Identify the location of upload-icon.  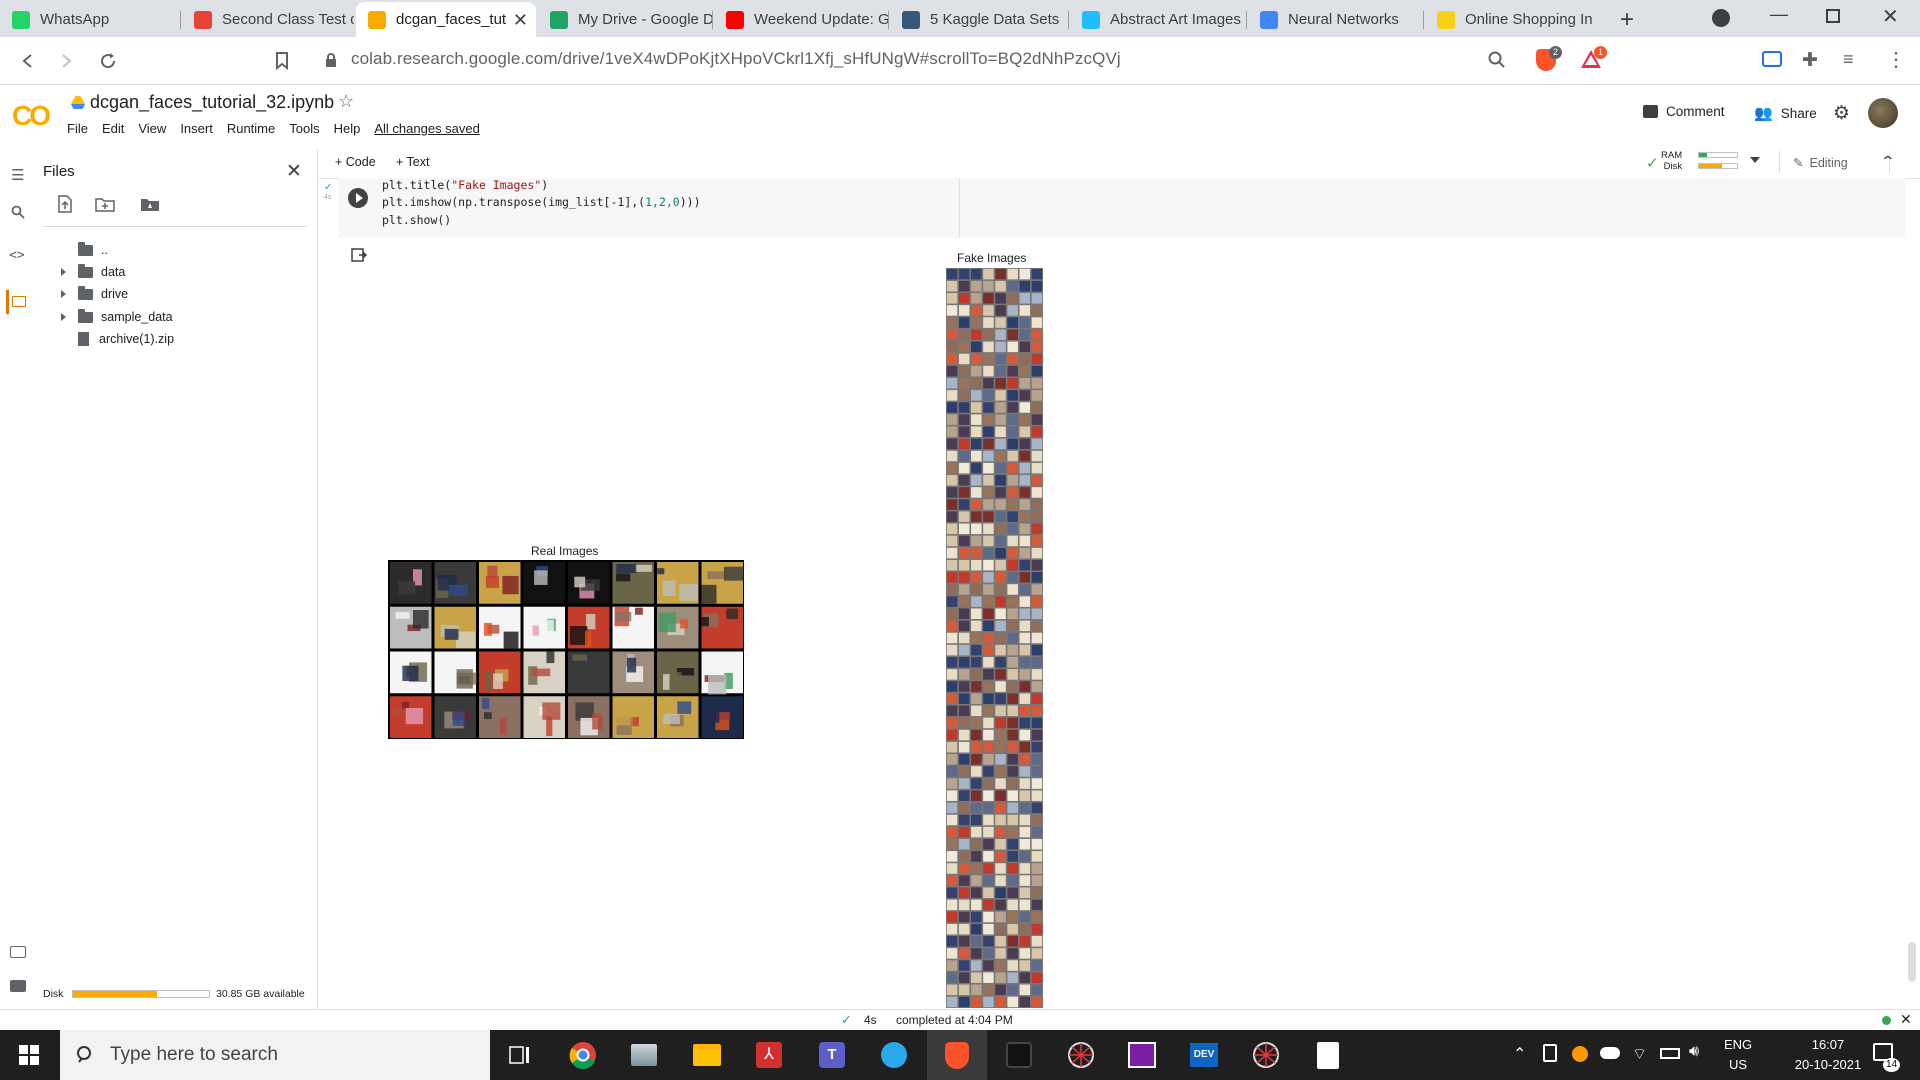
(65, 206).